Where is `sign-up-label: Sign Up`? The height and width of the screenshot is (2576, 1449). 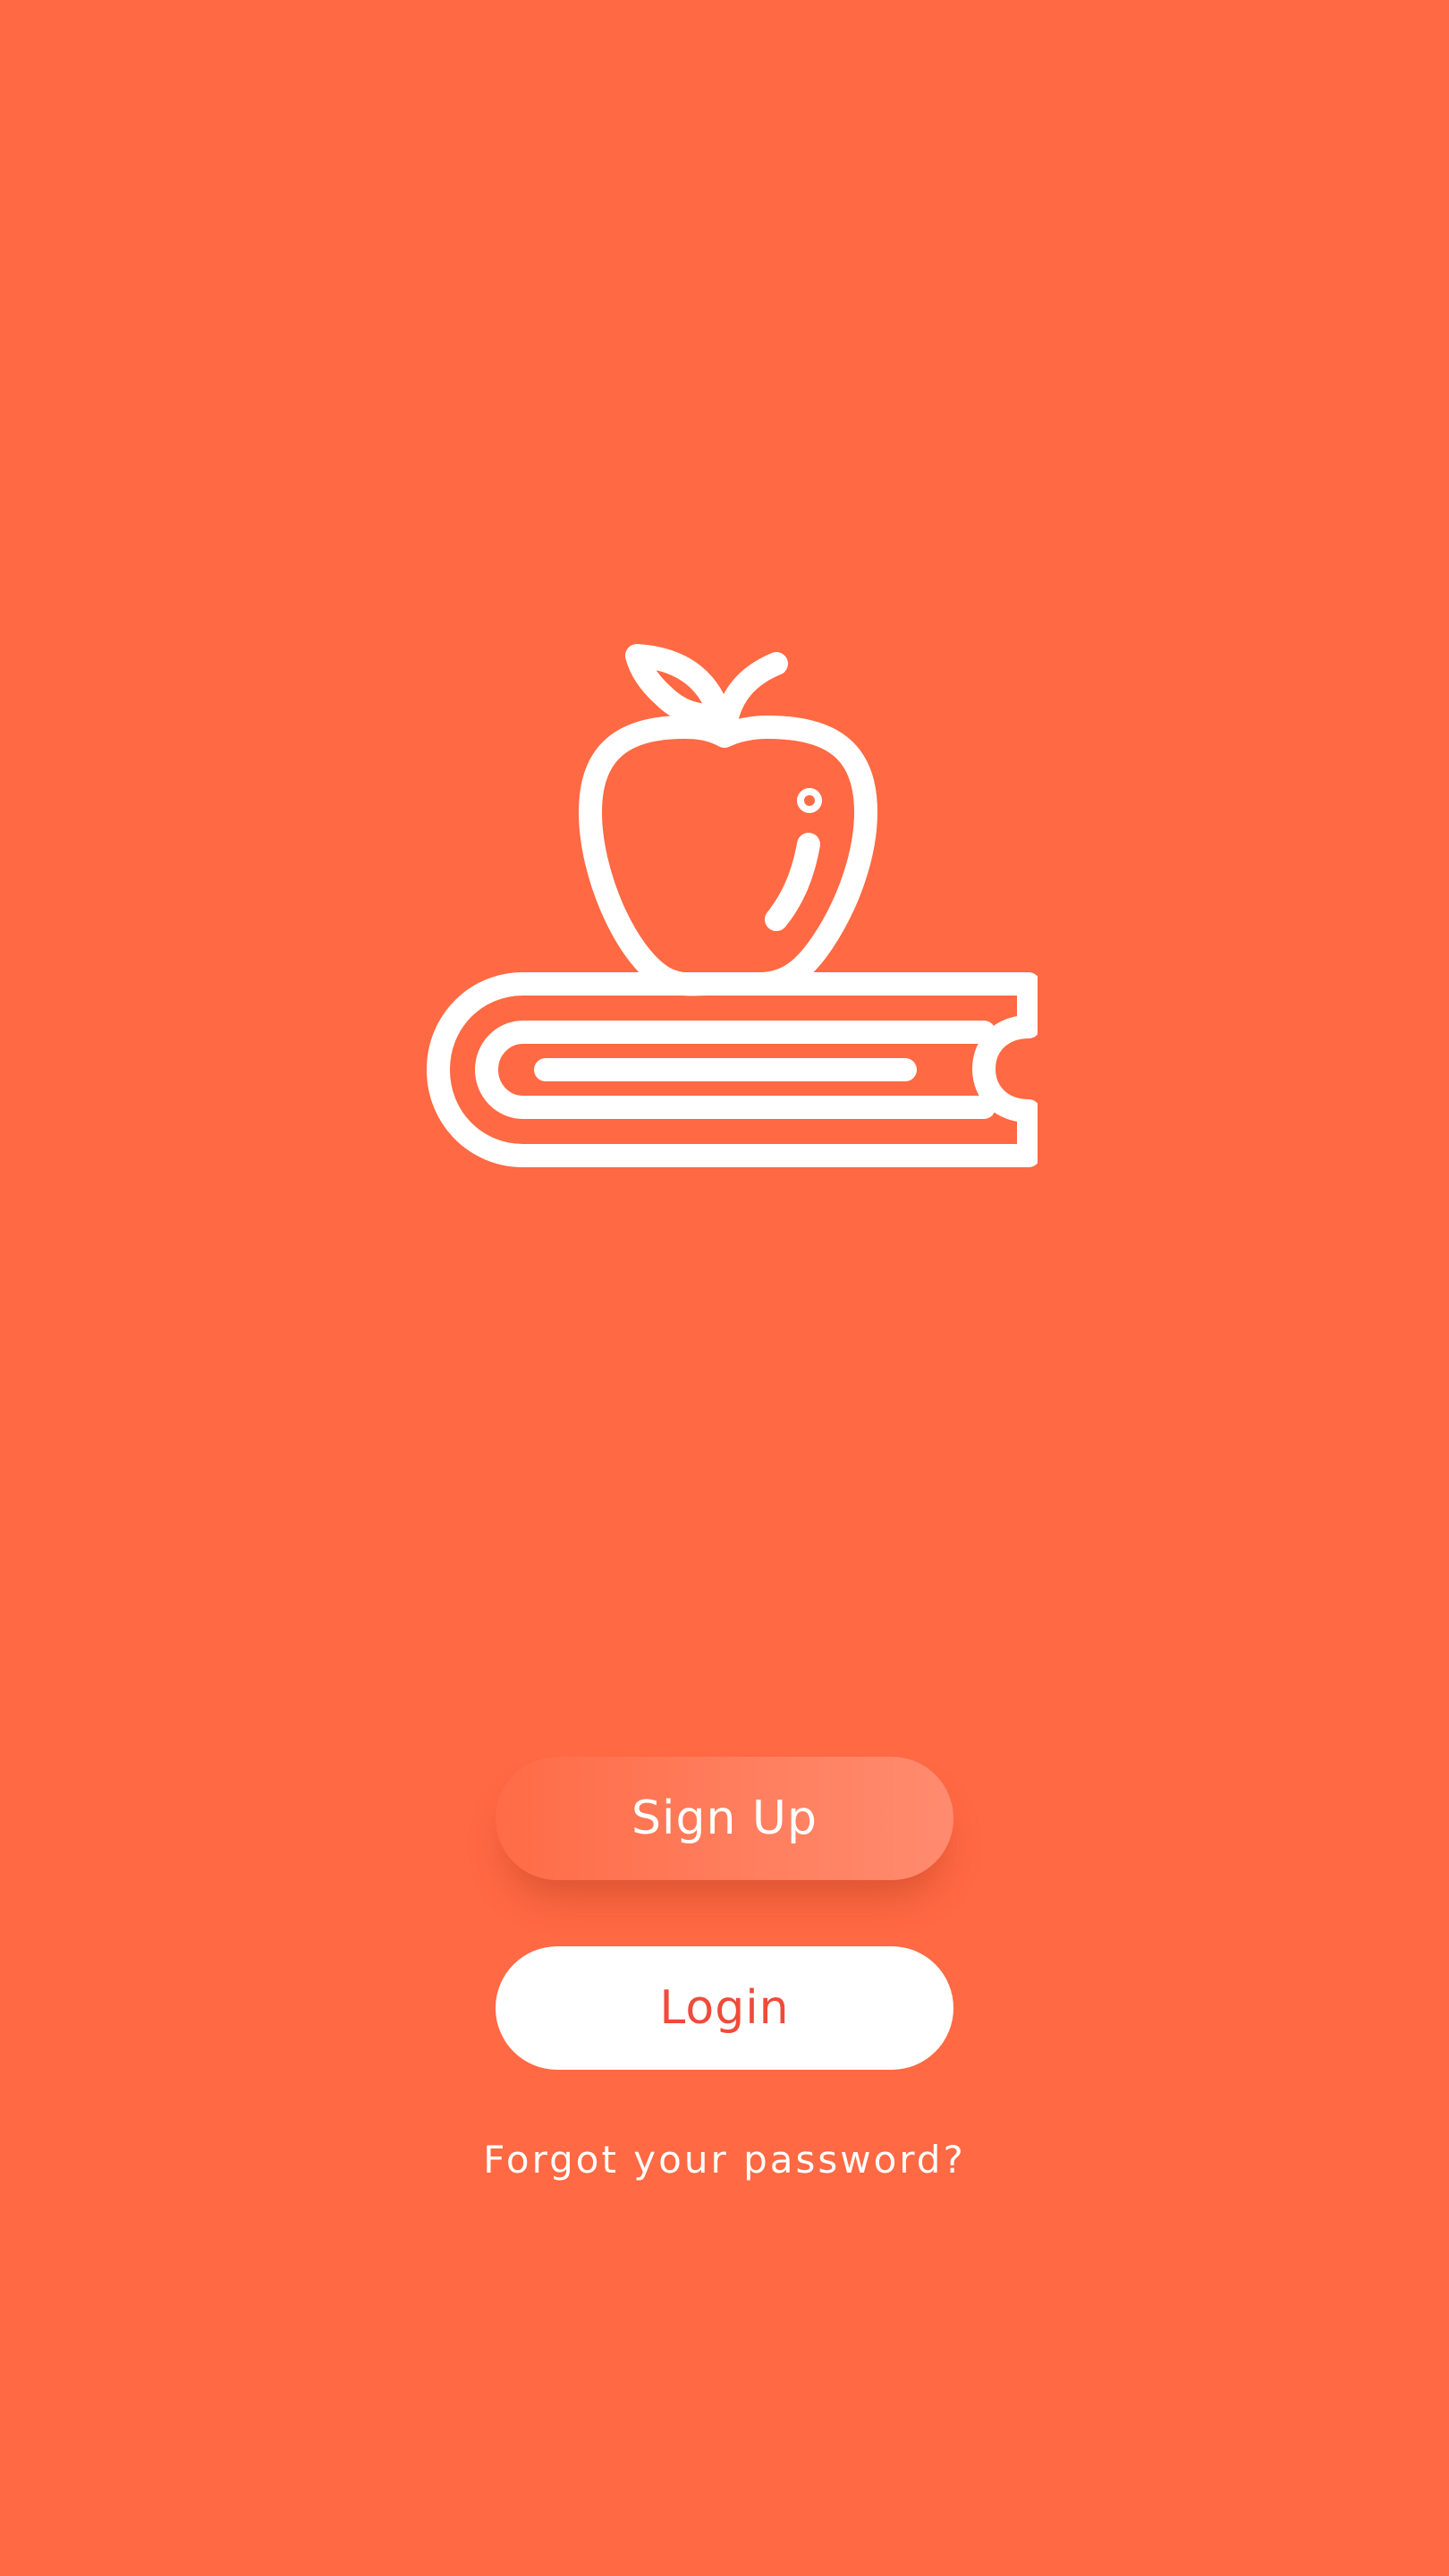
sign-up-label: Sign Up is located at coordinates (724, 1818).